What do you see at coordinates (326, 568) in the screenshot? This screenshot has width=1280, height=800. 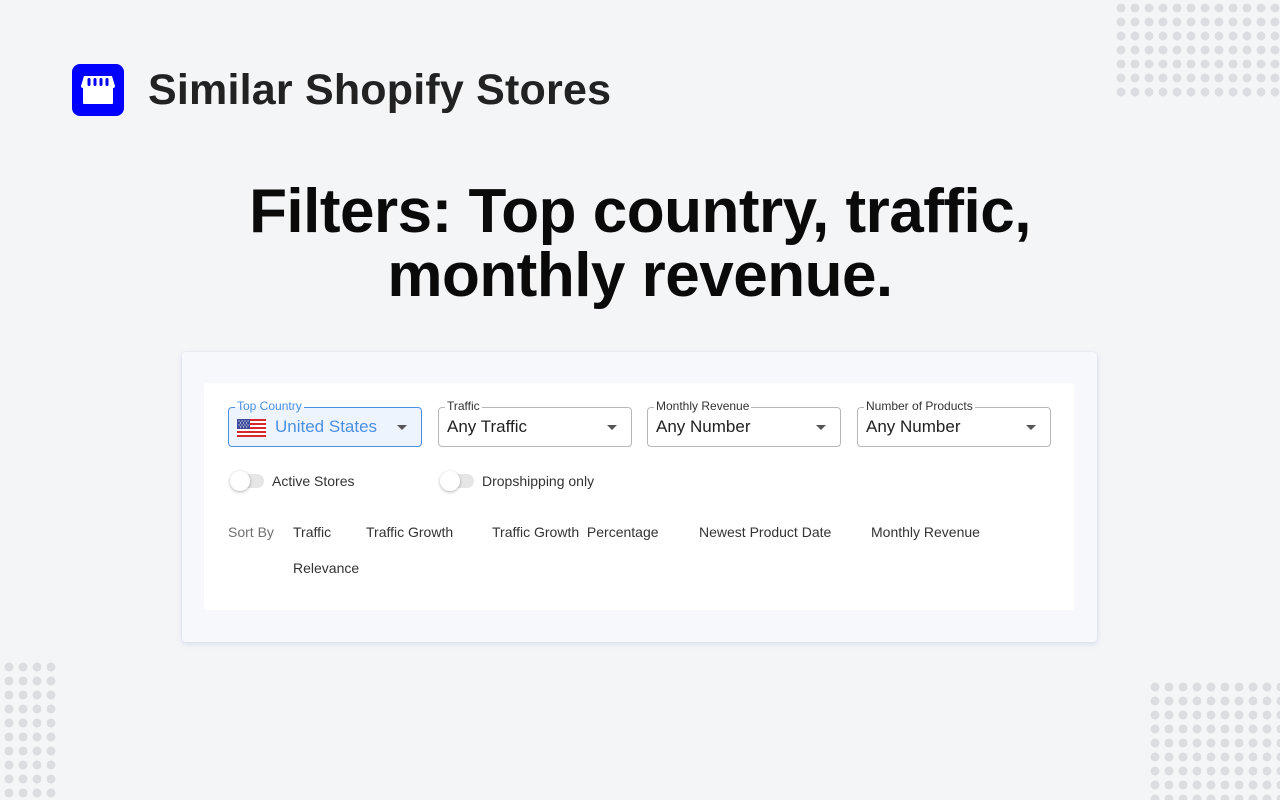 I see `sort-option-relevance: Relevance` at bounding box center [326, 568].